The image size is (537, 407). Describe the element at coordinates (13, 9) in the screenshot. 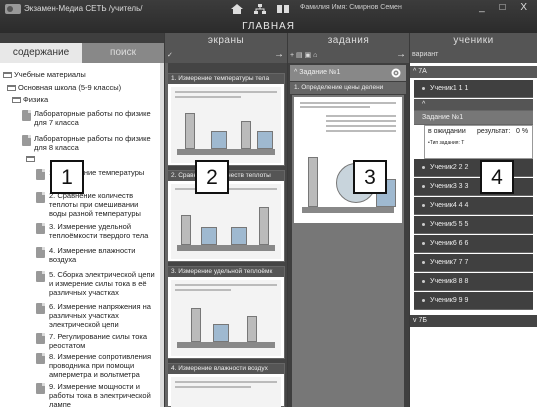

I see `app-logo-icon` at that location.